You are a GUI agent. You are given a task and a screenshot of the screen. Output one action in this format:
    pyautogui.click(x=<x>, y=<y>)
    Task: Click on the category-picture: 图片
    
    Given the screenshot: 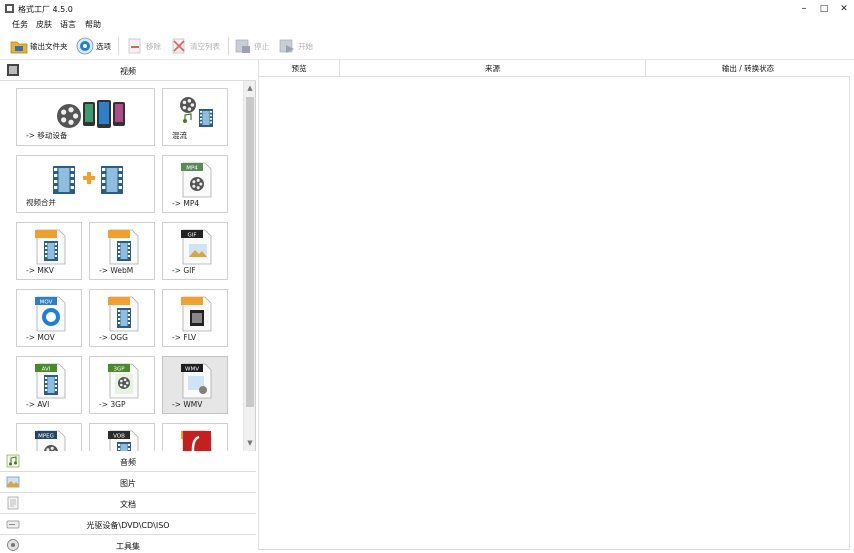 What is the action you would take?
    pyautogui.click(x=128, y=482)
    